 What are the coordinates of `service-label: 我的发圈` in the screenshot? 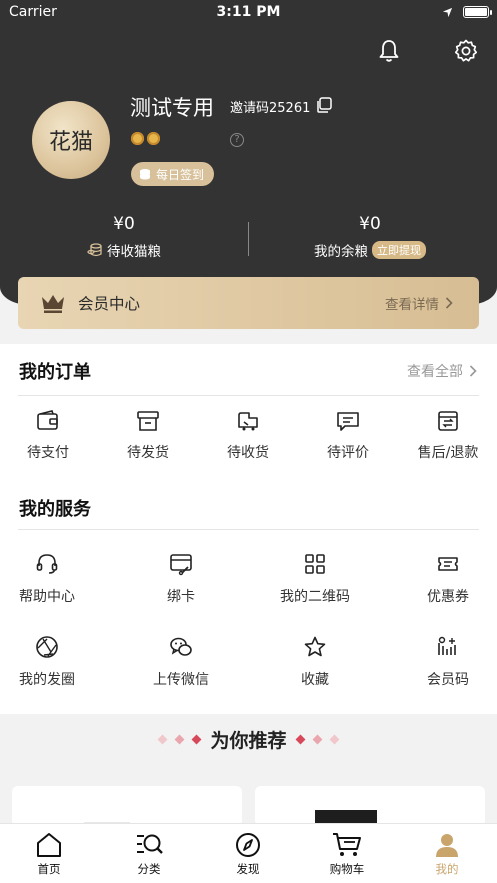 It's located at (47, 680).